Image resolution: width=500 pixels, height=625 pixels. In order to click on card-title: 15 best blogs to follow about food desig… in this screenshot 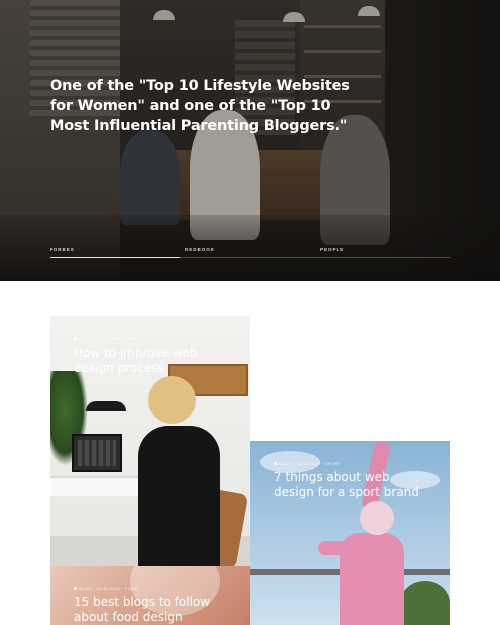, I will do `click(149, 610)`.